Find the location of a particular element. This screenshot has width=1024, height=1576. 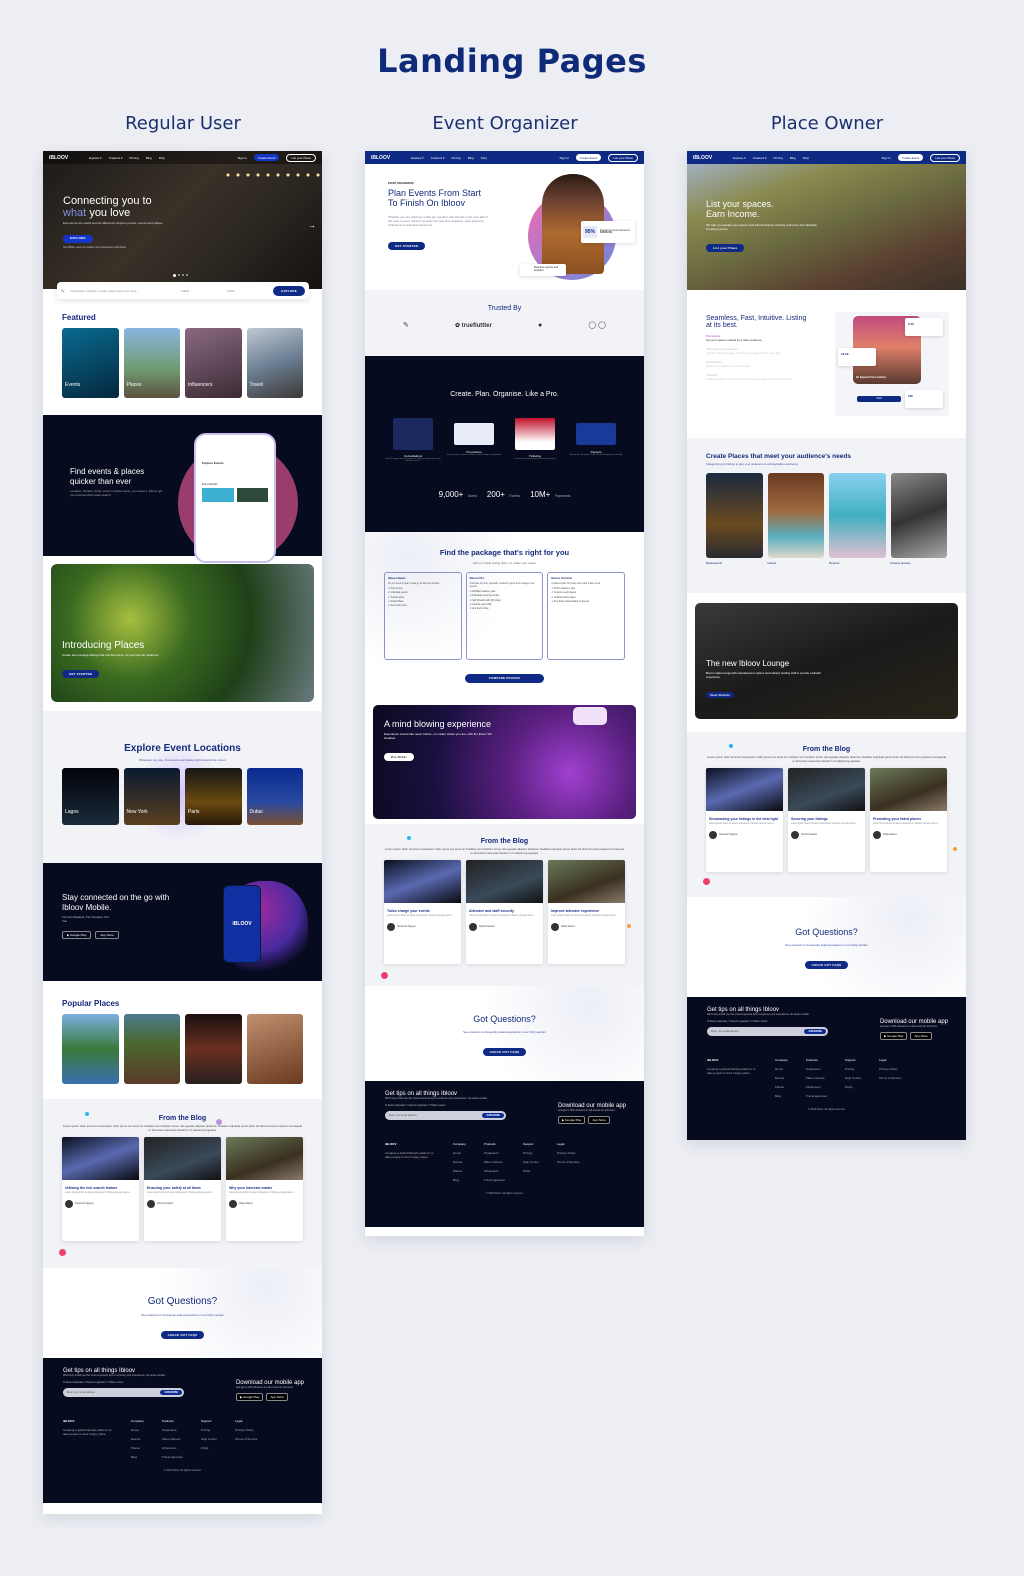

locations-title: Explore Event Locations is located at coordinates (182, 748).